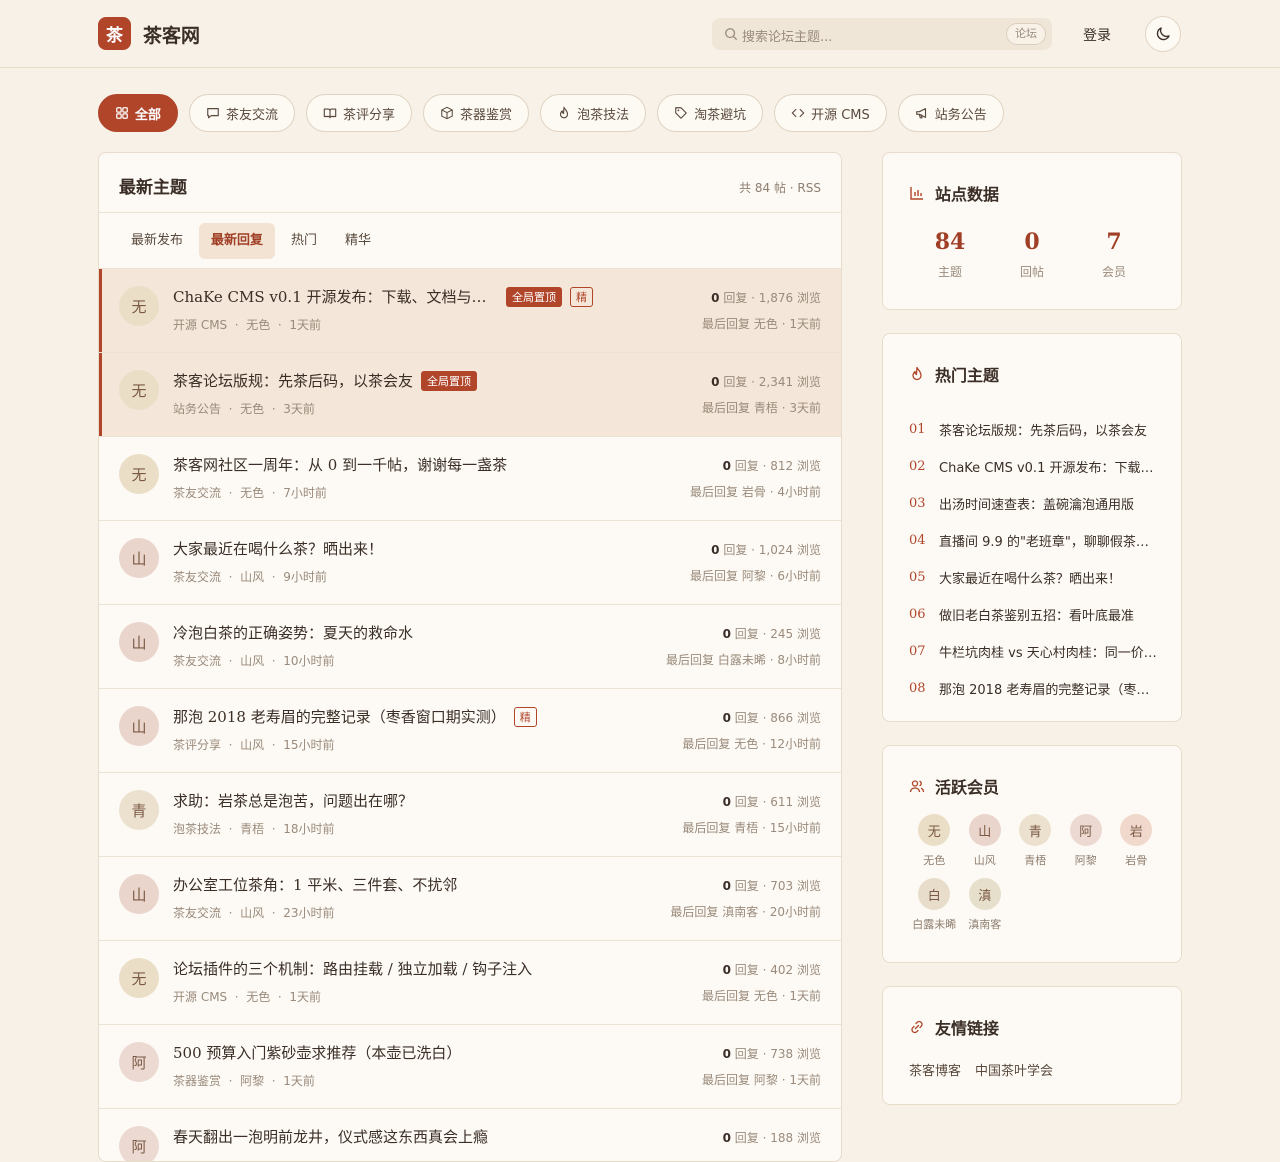 This screenshot has height=1162, width=1280. I want to click on hot-topic-title: 牛栏坑肉桂 vs 天心村肉桂：同一价位怎么选, so click(1049, 651).